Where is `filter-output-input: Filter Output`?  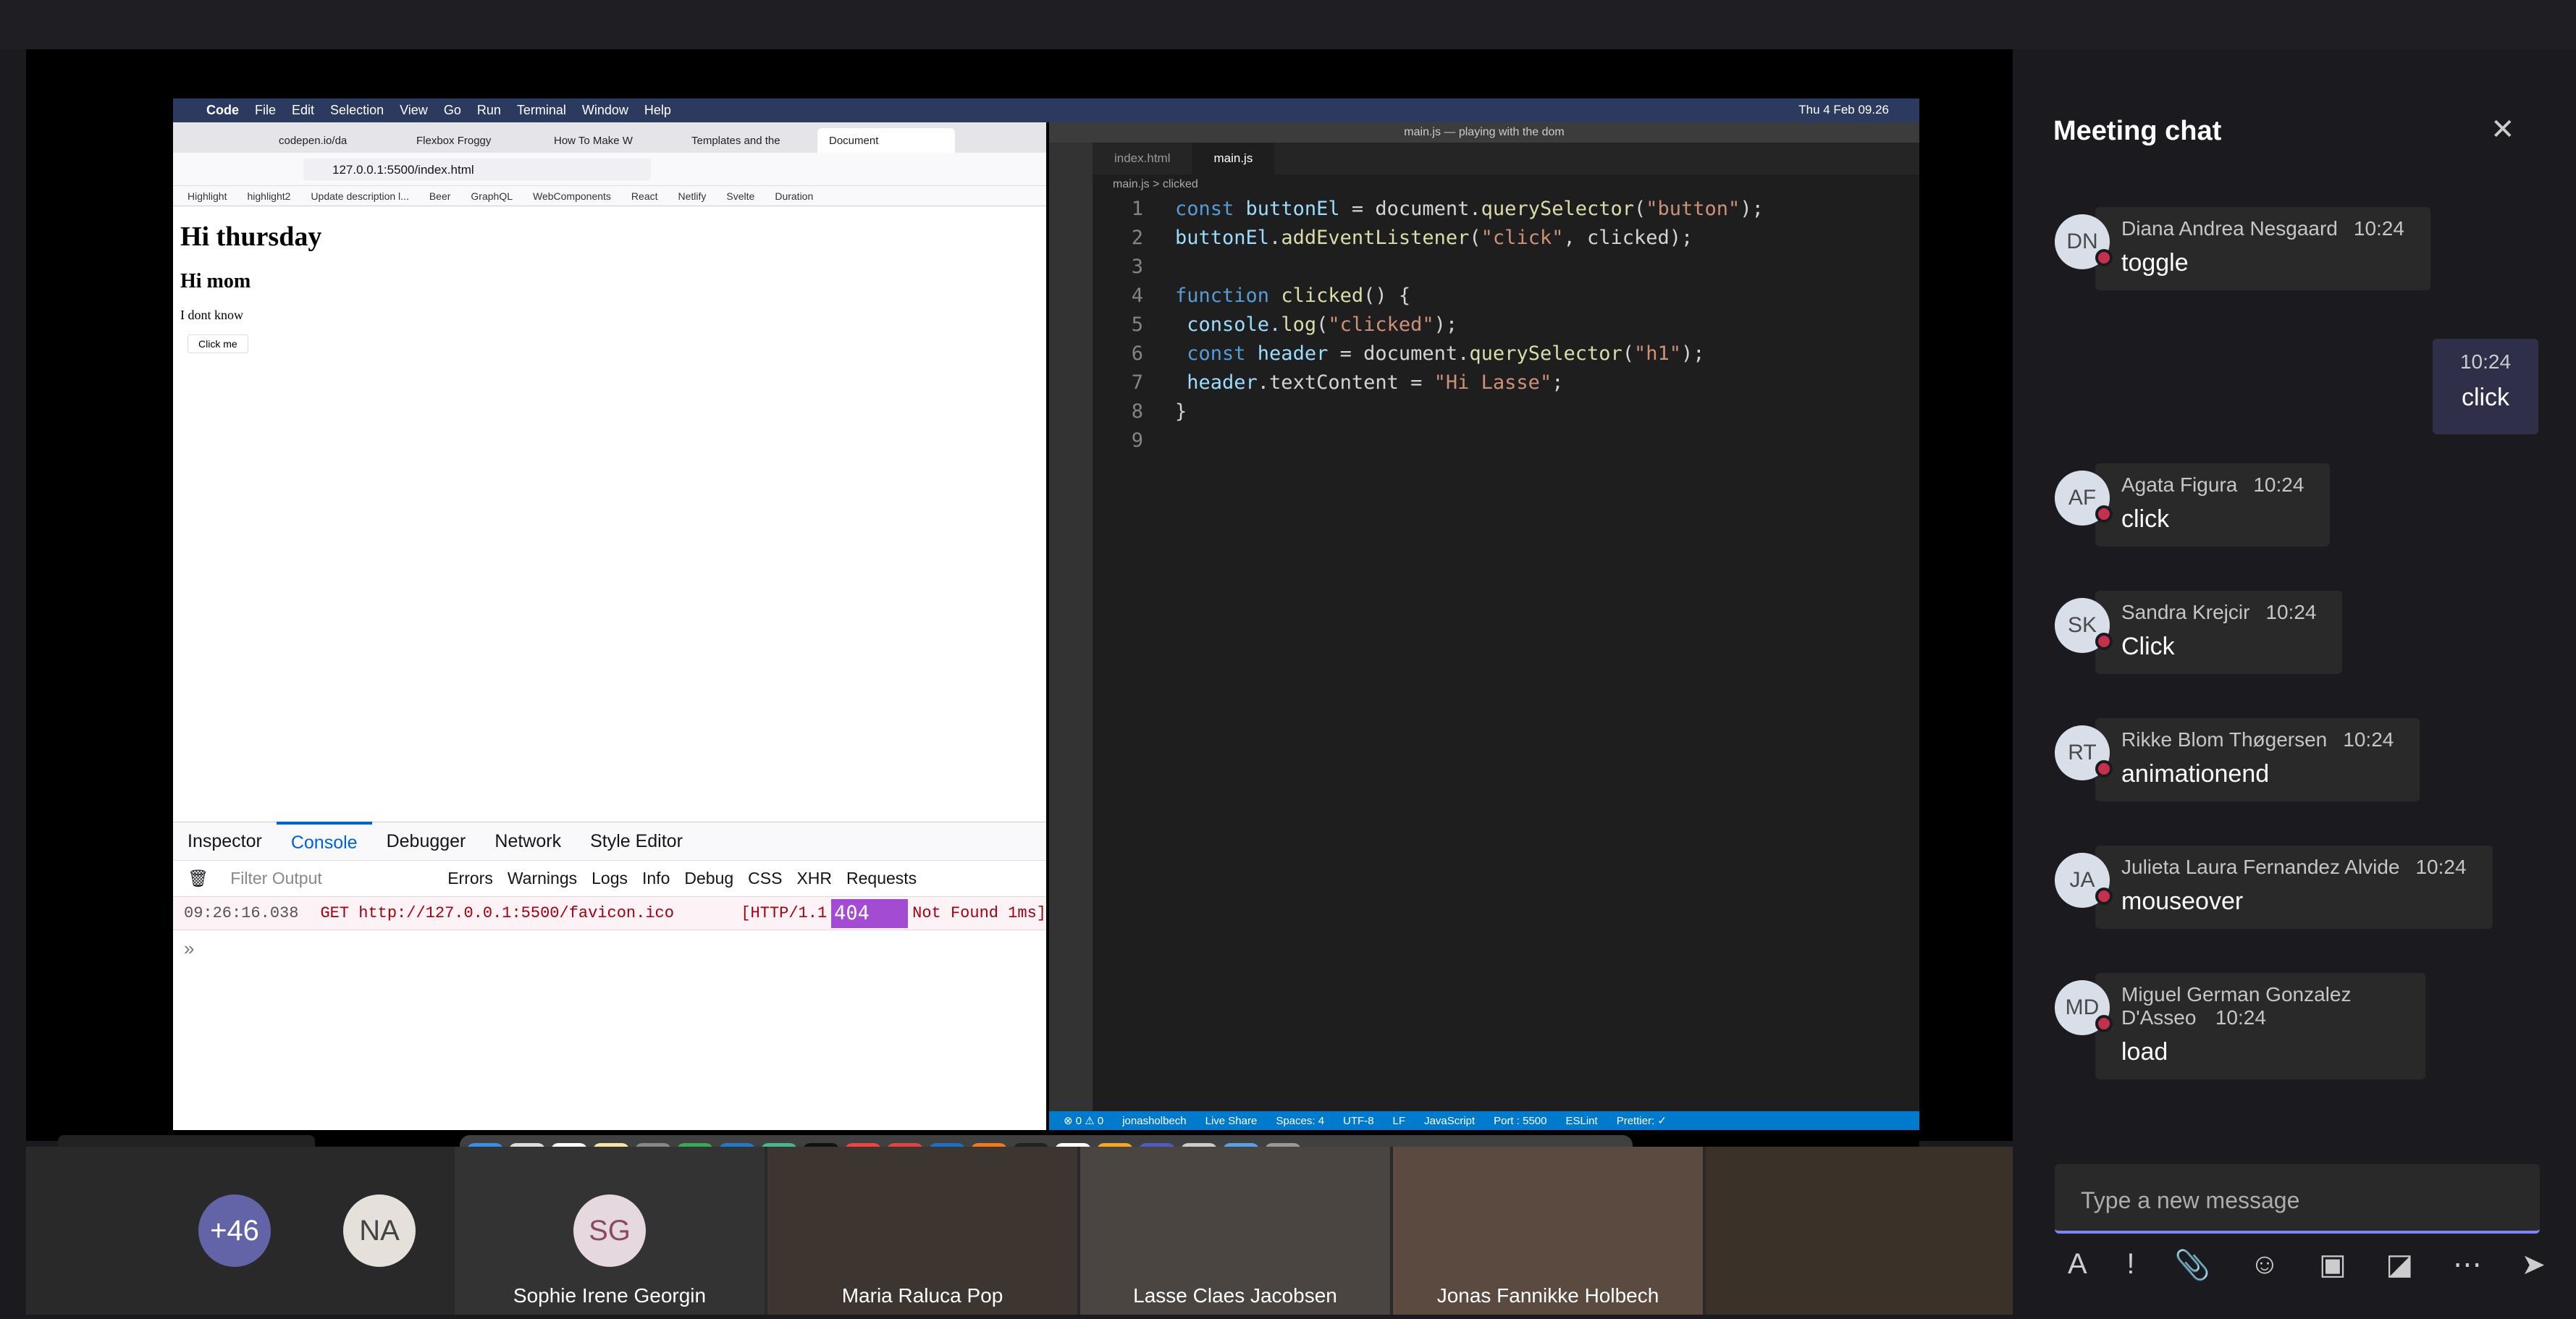 filter-output-input: Filter Output is located at coordinates (338, 878).